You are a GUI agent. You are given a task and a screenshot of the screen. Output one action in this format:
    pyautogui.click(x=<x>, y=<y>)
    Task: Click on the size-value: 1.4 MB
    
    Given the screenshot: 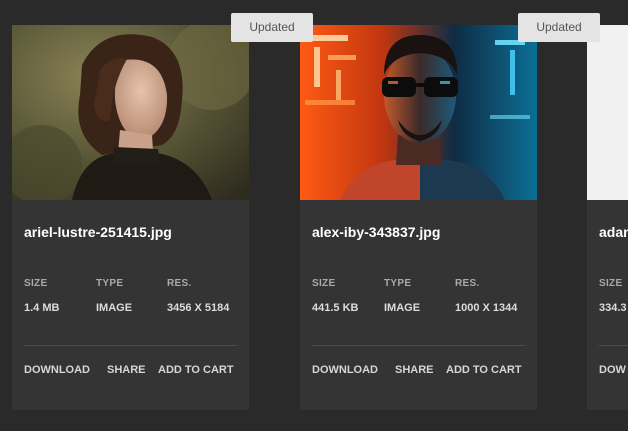 What is the action you would take?
    pyautogui.click(x=42, y=308)
    